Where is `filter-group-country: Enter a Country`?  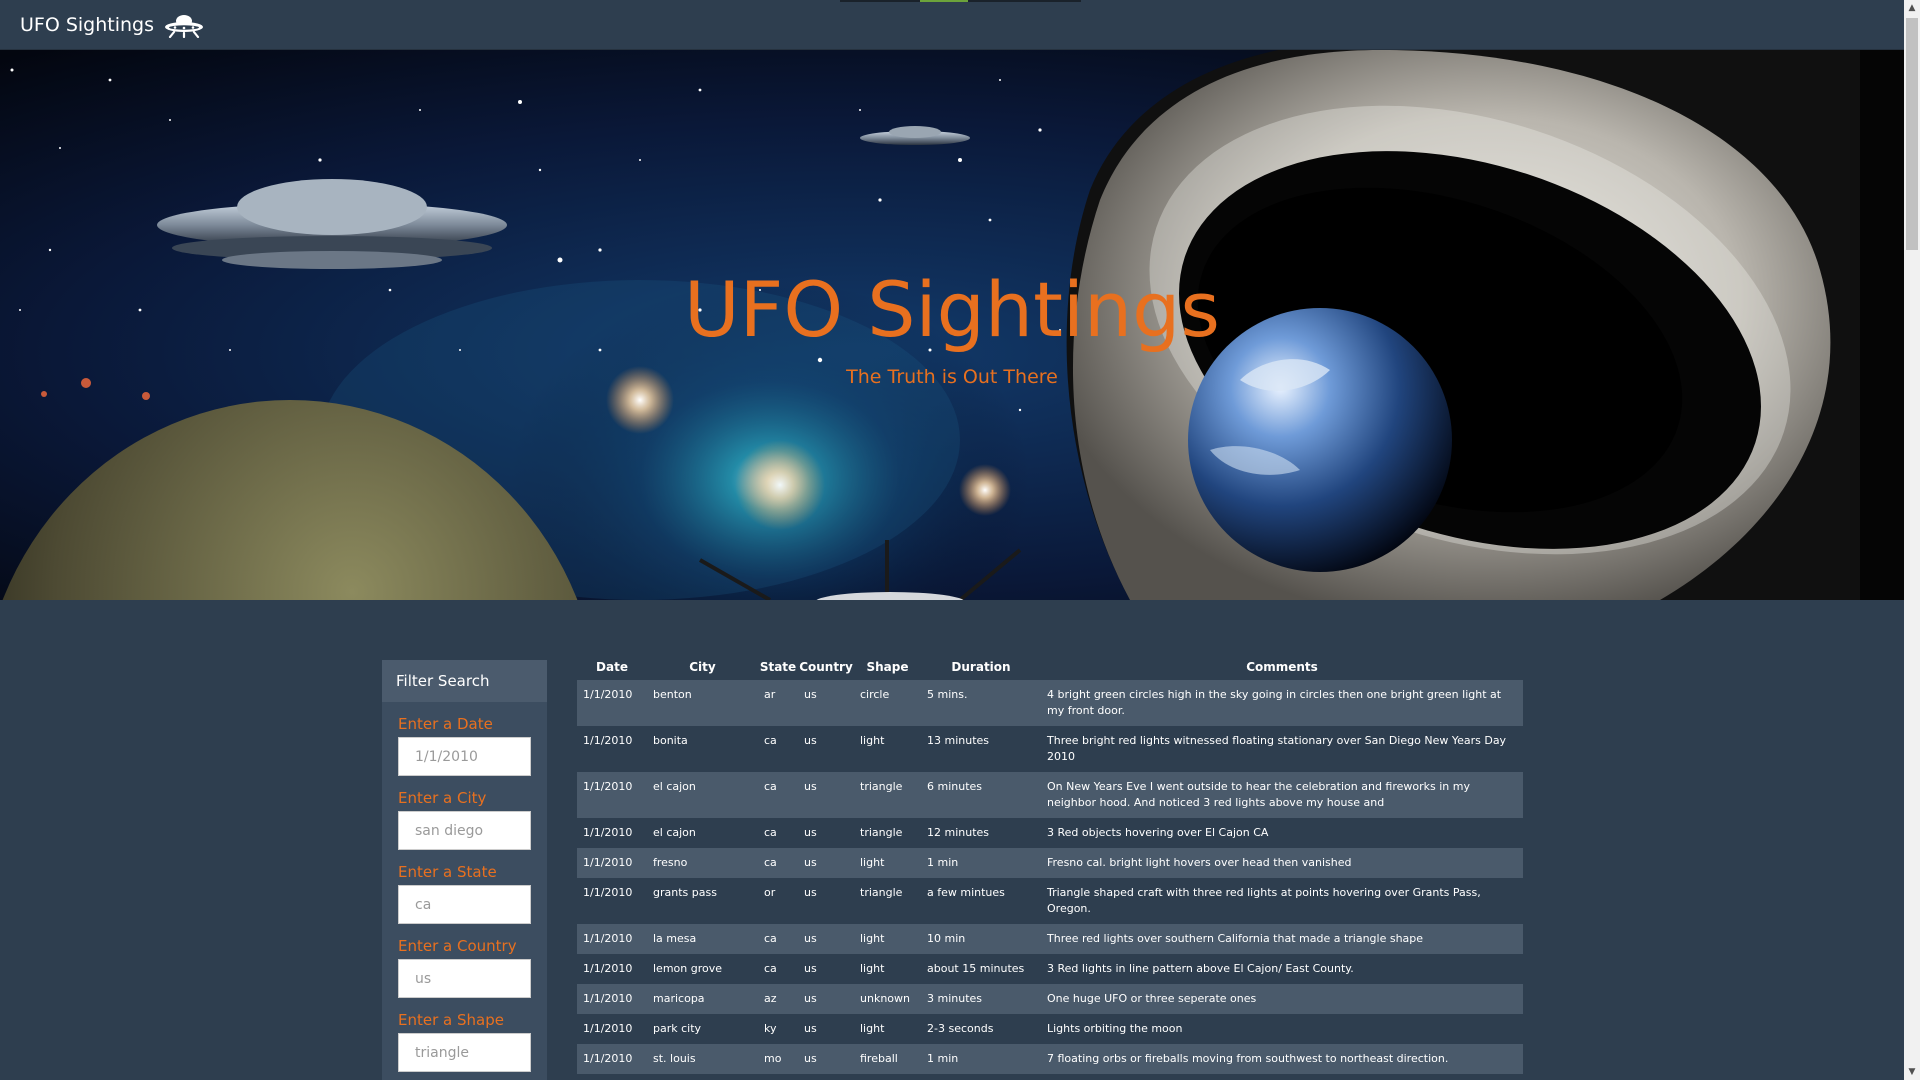
filter-group-country: Enter a Country is located at coordinates (464, 967).